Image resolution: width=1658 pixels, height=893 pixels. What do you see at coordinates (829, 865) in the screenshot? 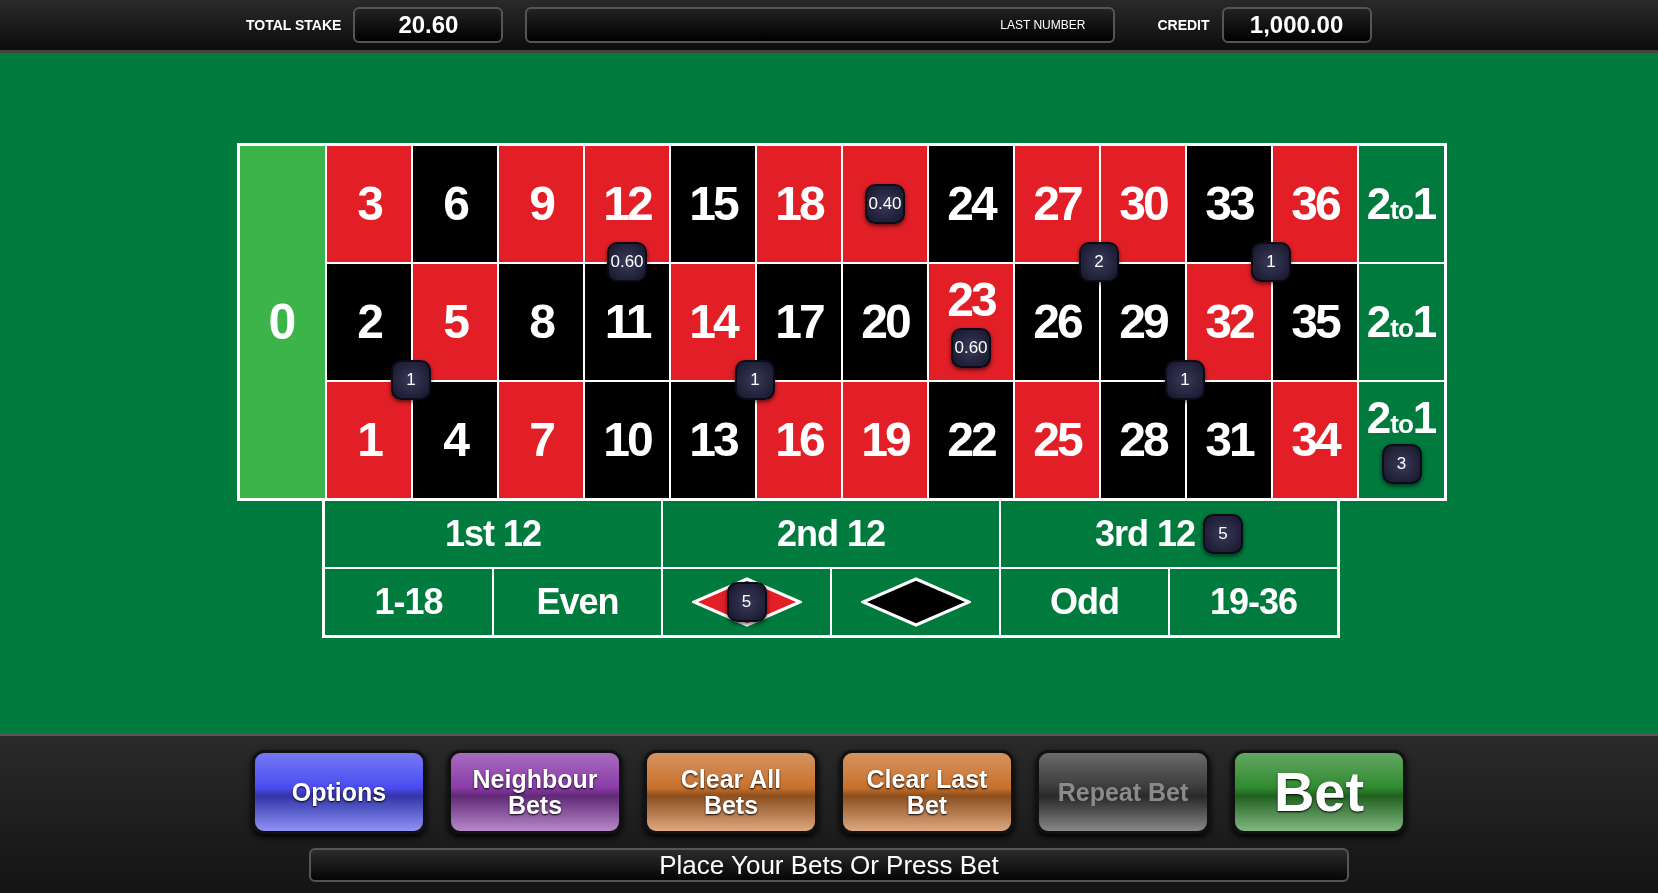
I see `status-message: Place Your Bets Or Press Bet` at bounding box center [829, 865].